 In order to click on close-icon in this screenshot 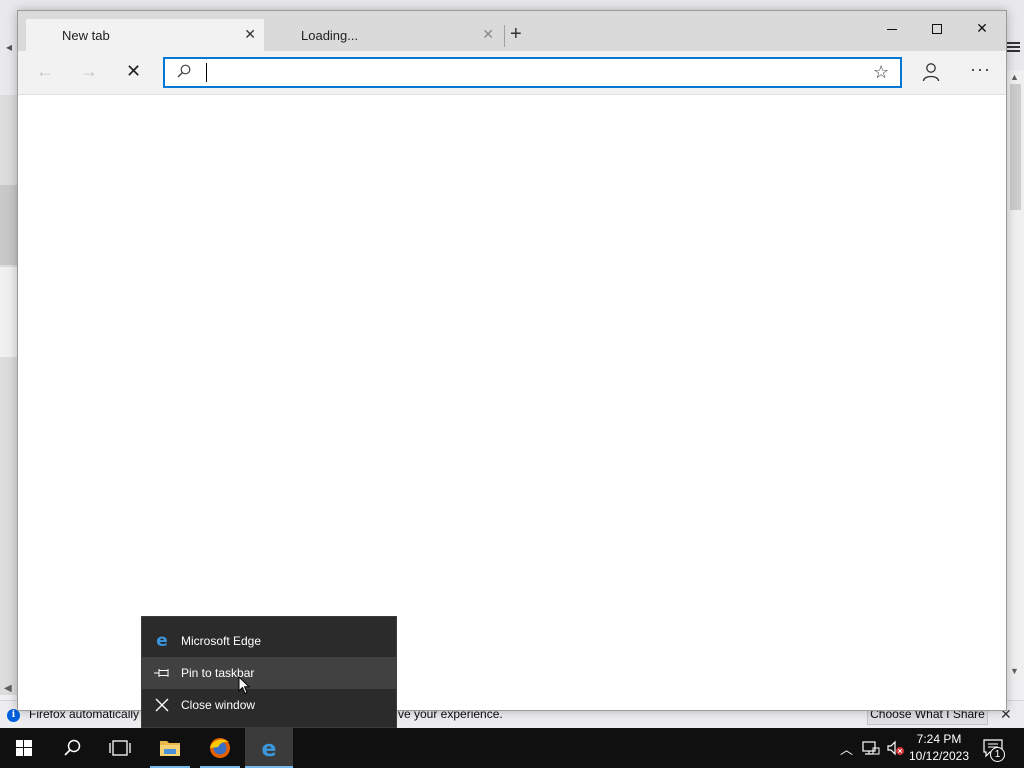, I will do `click(162, 705)`.